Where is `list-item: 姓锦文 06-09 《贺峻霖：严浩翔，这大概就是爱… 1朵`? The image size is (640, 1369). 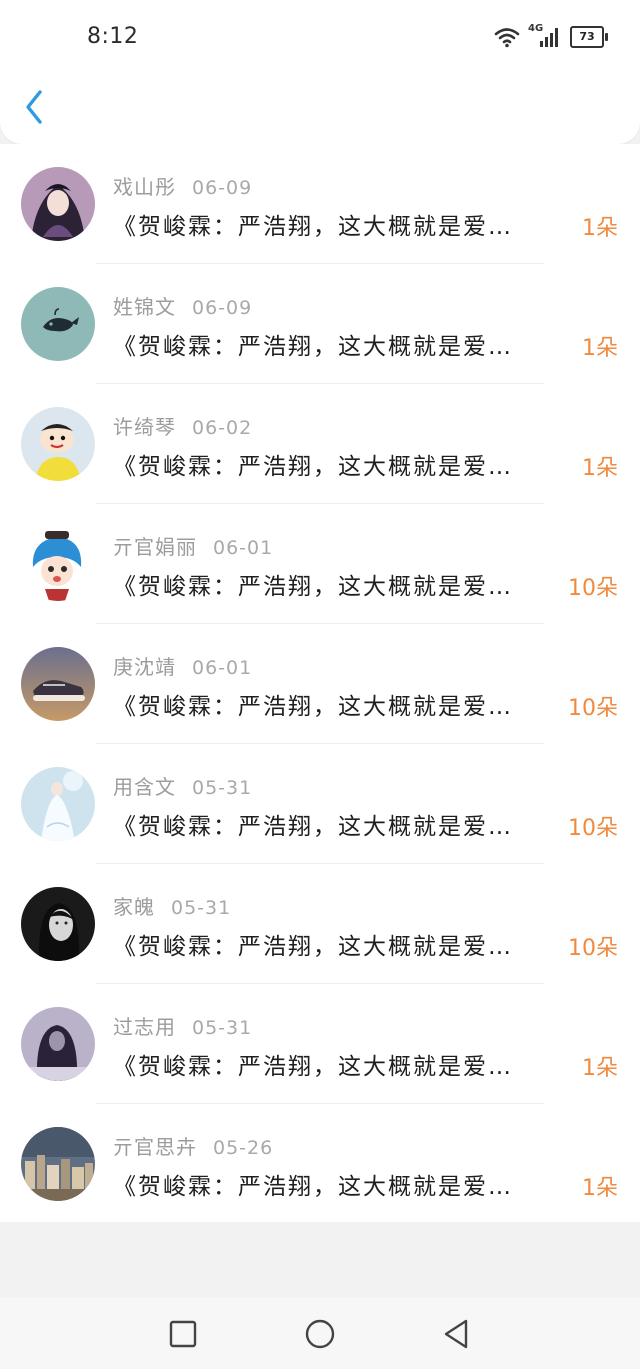
list-item: 姓锦文 06-09 《贺峻霖：严浩翔，这大概就是爱… 1朵 is located at coordinates (320, 324).